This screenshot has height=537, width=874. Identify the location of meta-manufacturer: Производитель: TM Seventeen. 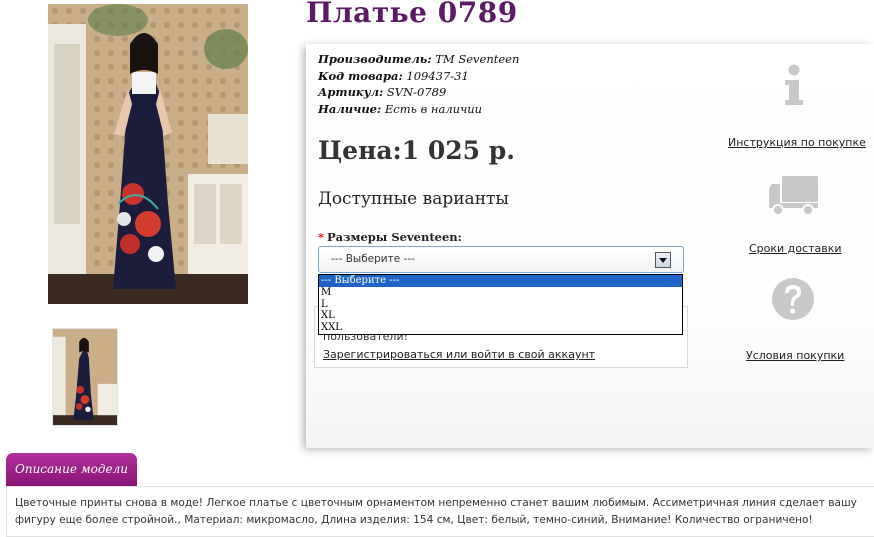
(419, 59).